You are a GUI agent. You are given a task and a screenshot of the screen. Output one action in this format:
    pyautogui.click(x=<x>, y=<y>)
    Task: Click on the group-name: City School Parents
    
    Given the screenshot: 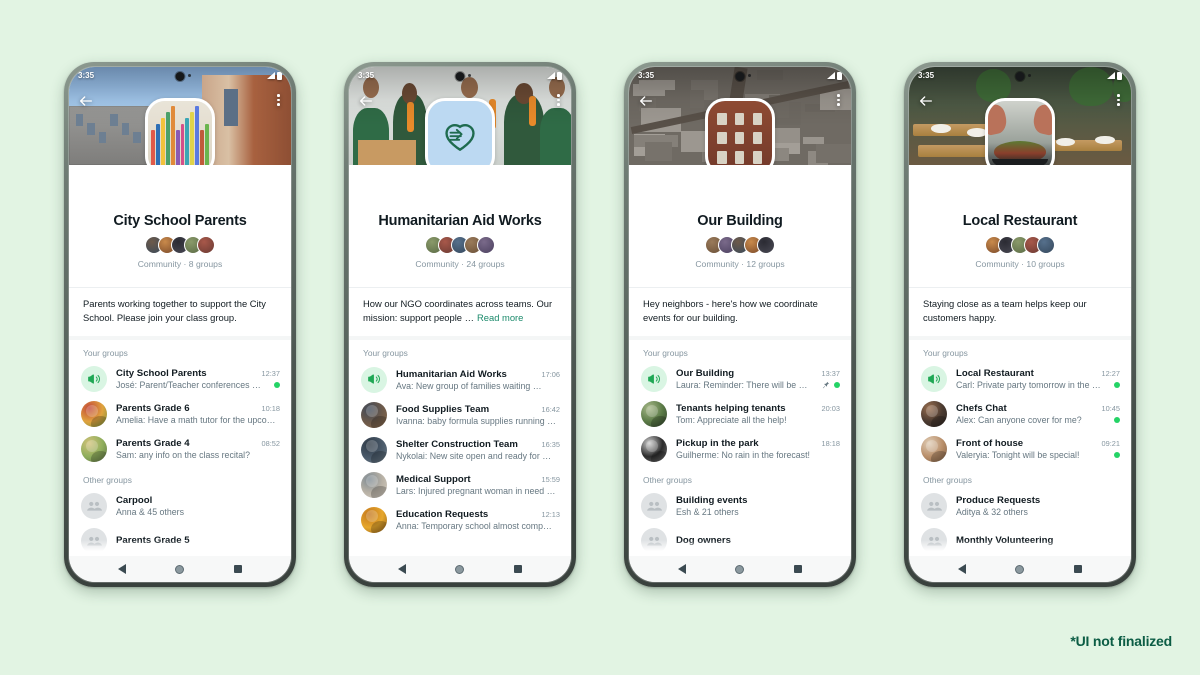 What is the action you would take?
    pyautogui.click(x=161, y=374)
    